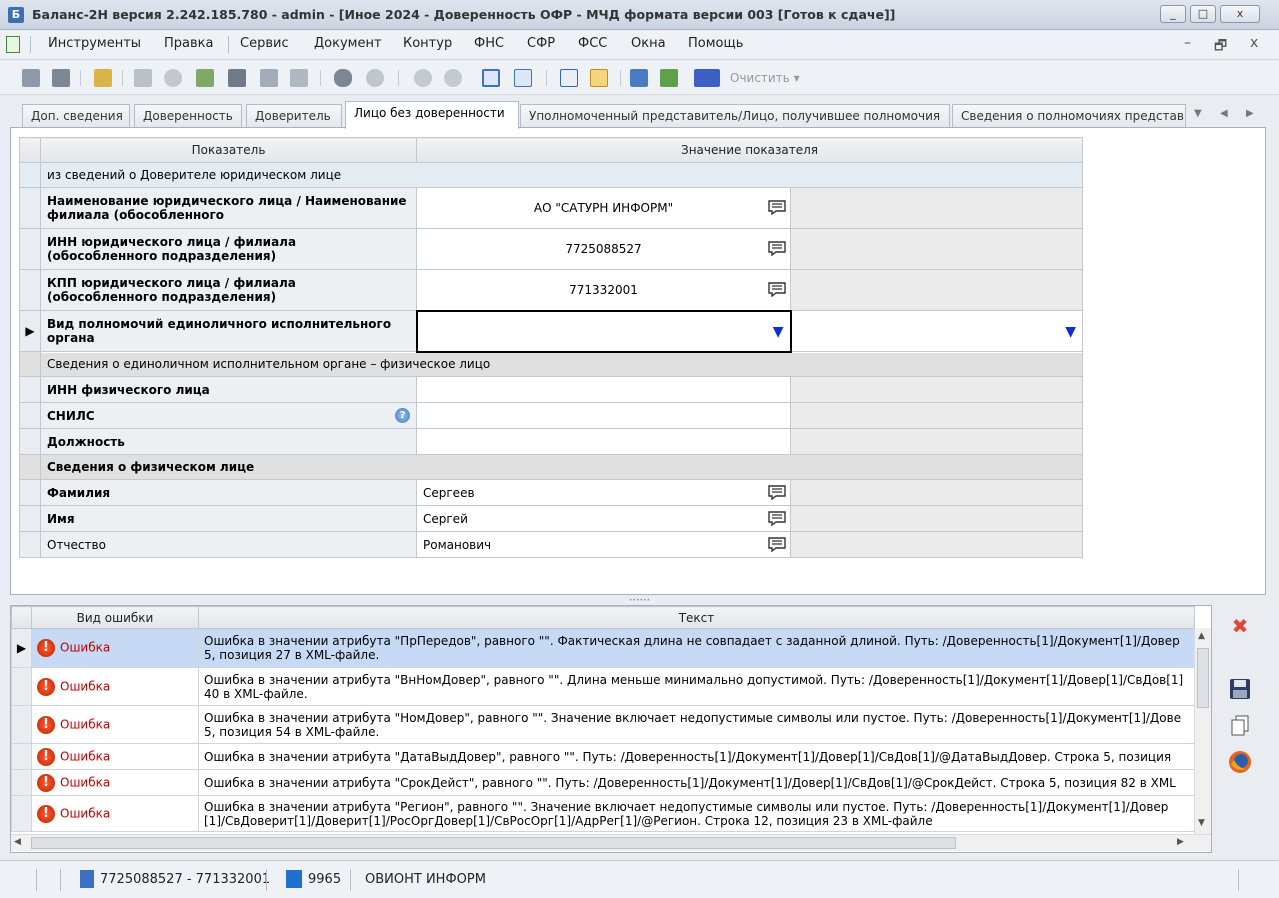  What do you see at coordinates (173, 78) in the screenshot?
I see `settings-icon` at bounding box center [173, 78].